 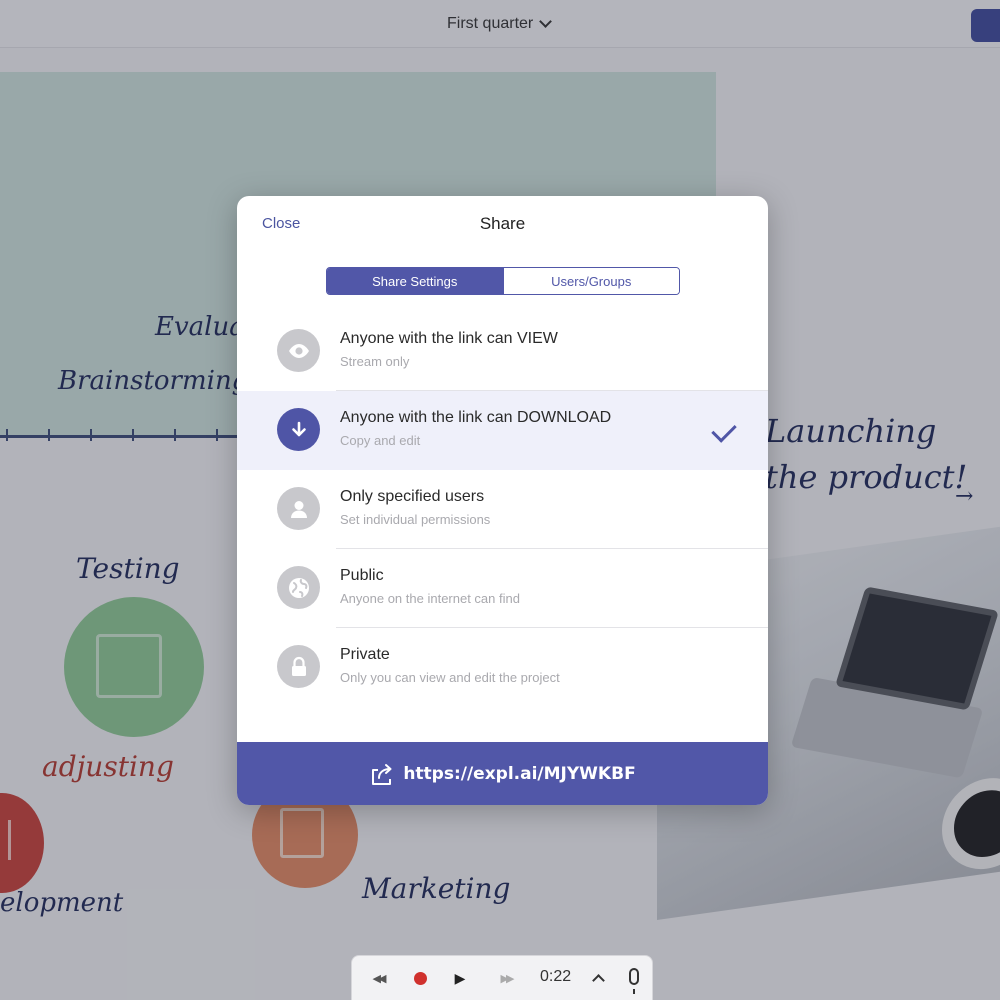 What do you see at coordinates (502, 223) in the screenshot?
I see `dialog-title: Share` at bounding box center [502, 223].